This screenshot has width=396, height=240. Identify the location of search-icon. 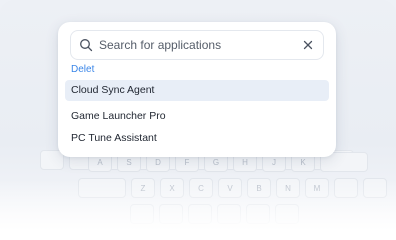
(86, 45).